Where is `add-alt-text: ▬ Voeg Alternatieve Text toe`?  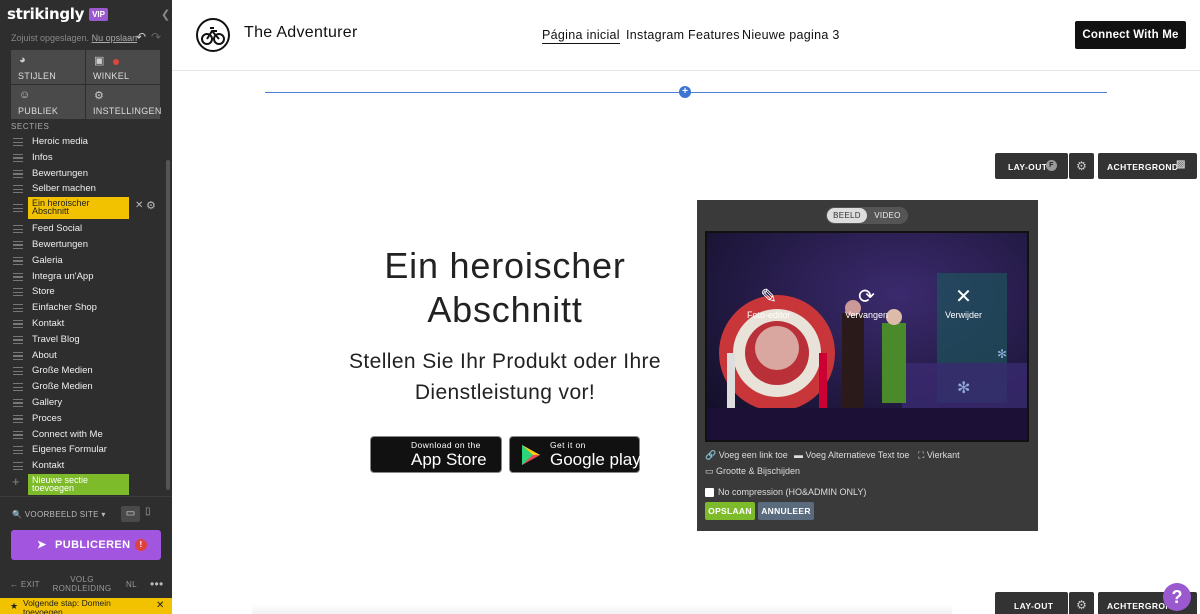 add-alt-text: ▬ Voeg Alternatieve Text toe is located at coordinates (851, 455).